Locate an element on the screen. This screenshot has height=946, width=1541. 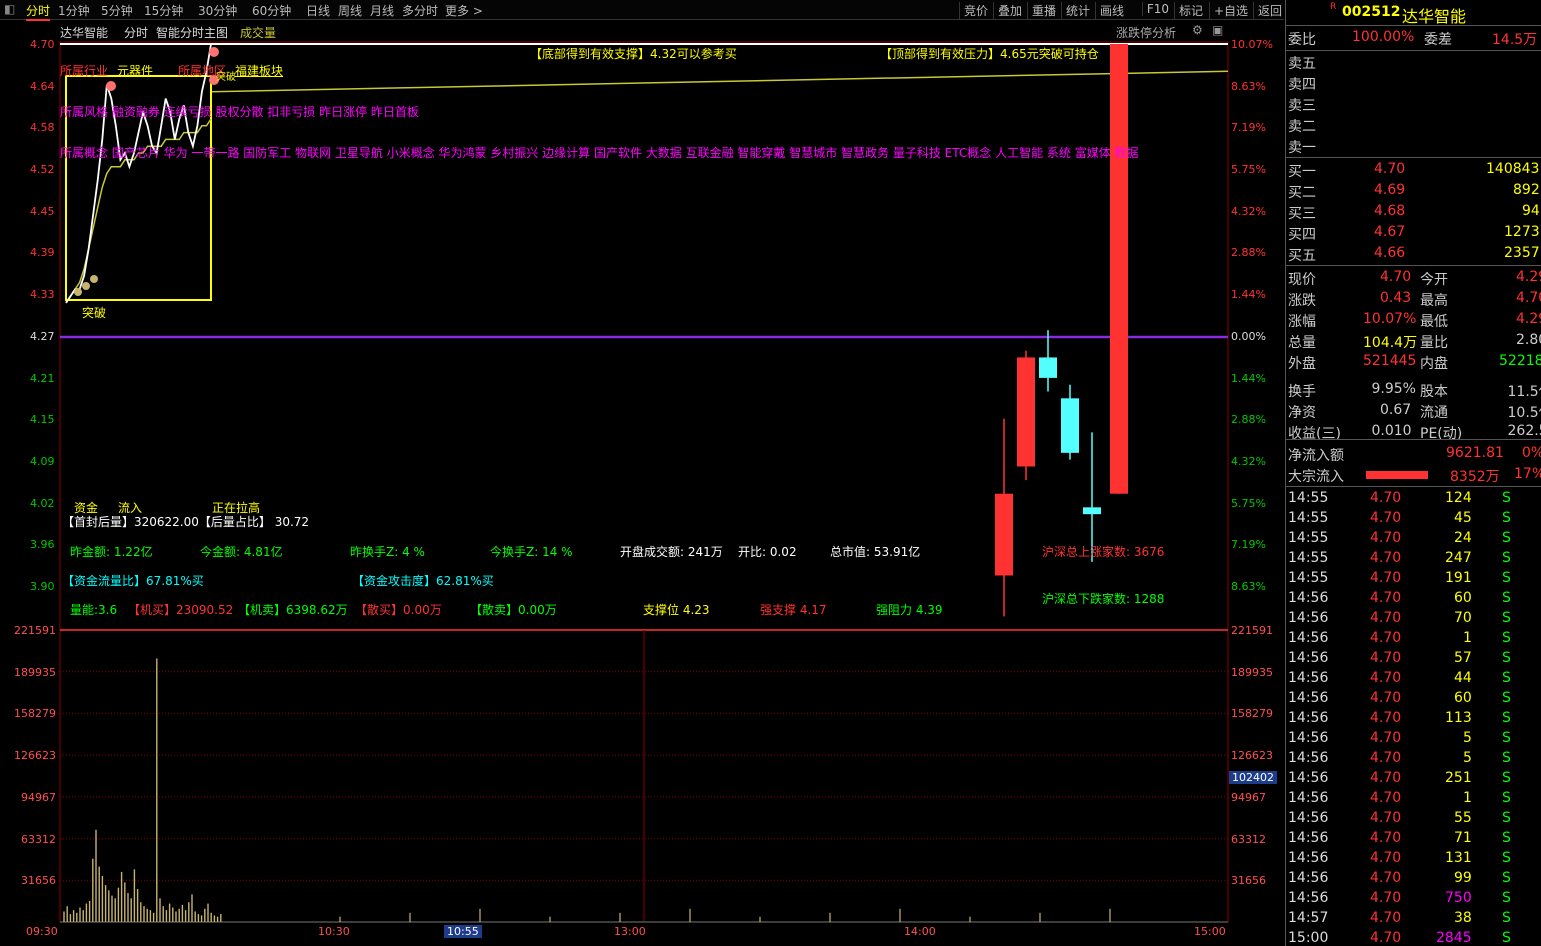
tick-volume: 1 is located at coordinates (1467, 798).